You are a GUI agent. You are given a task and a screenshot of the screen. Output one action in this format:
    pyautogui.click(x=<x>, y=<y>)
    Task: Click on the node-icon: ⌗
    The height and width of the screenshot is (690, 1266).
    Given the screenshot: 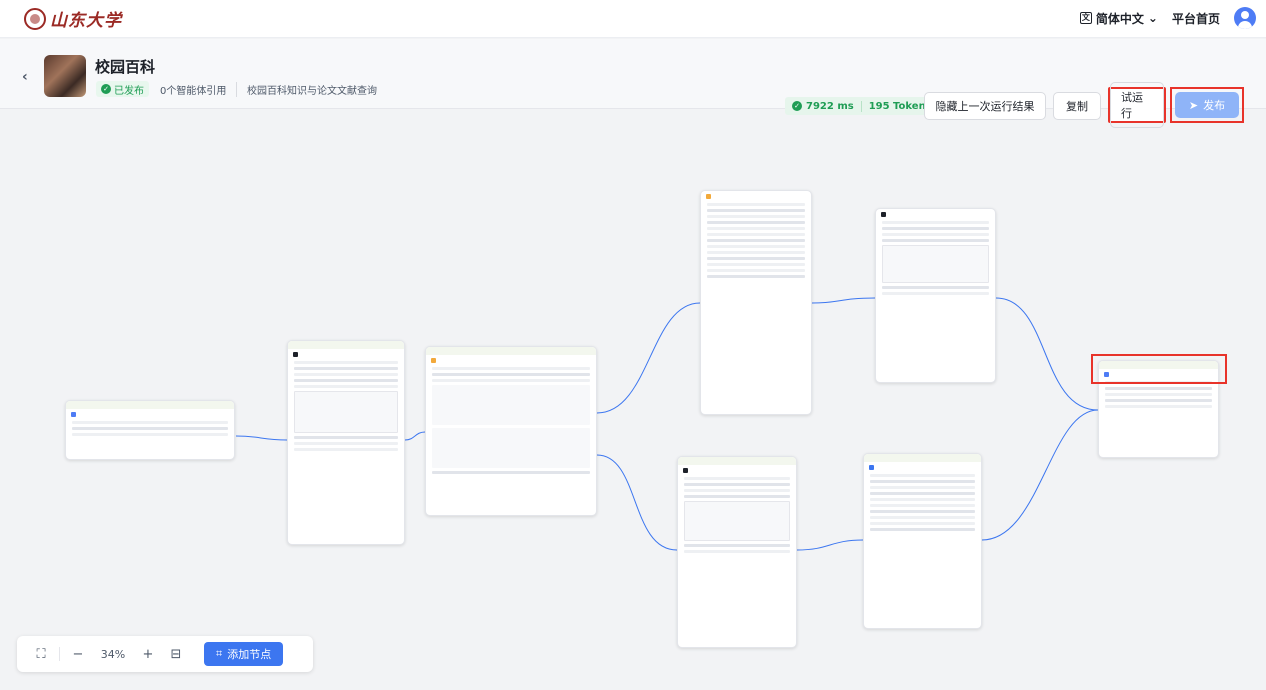 What is the action you would take?
    pyautogui.click(x=219, y=653)
    